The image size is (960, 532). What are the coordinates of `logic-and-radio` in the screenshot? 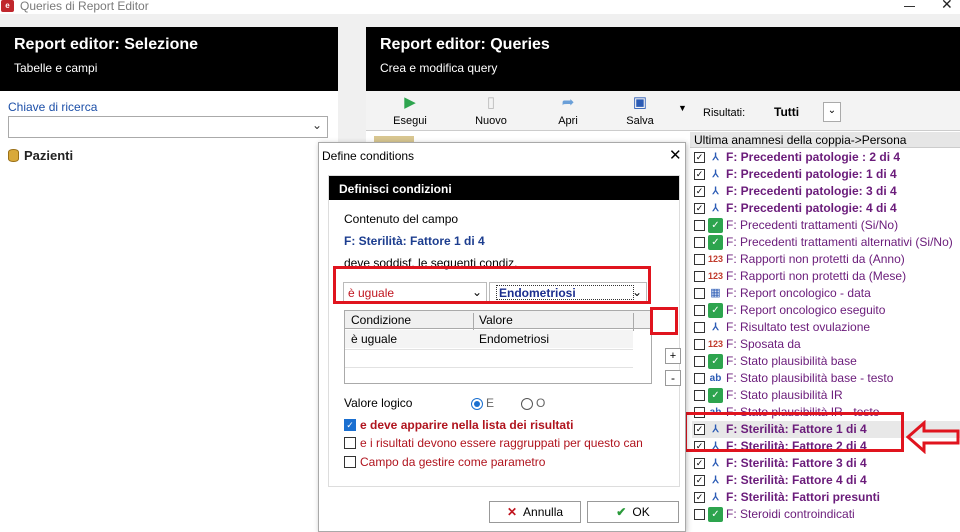 It's located at (477, 404).